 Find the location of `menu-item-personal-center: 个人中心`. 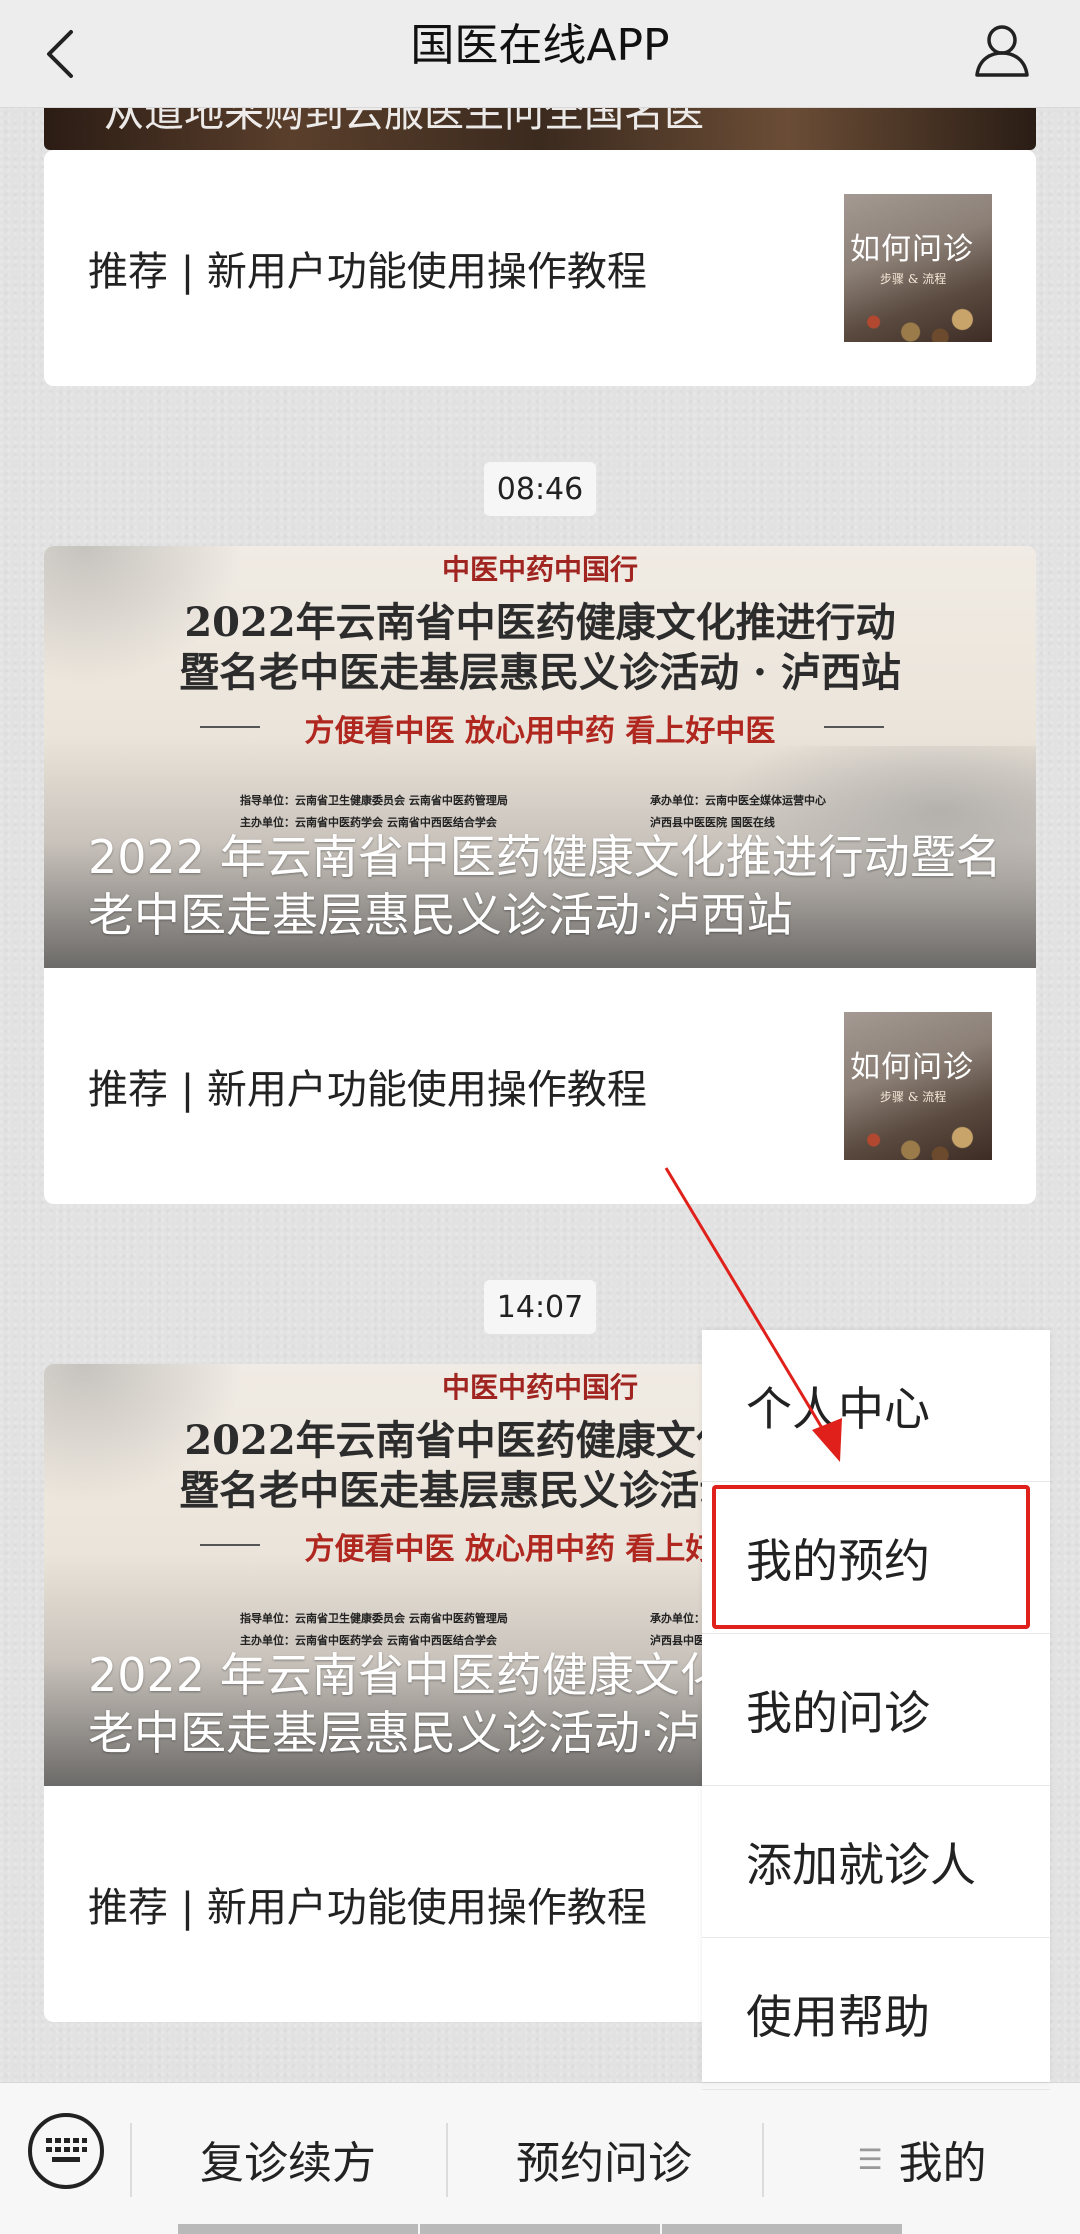

menu-item-personal-center: 个人中心 is located at coordinates (876, 1406).